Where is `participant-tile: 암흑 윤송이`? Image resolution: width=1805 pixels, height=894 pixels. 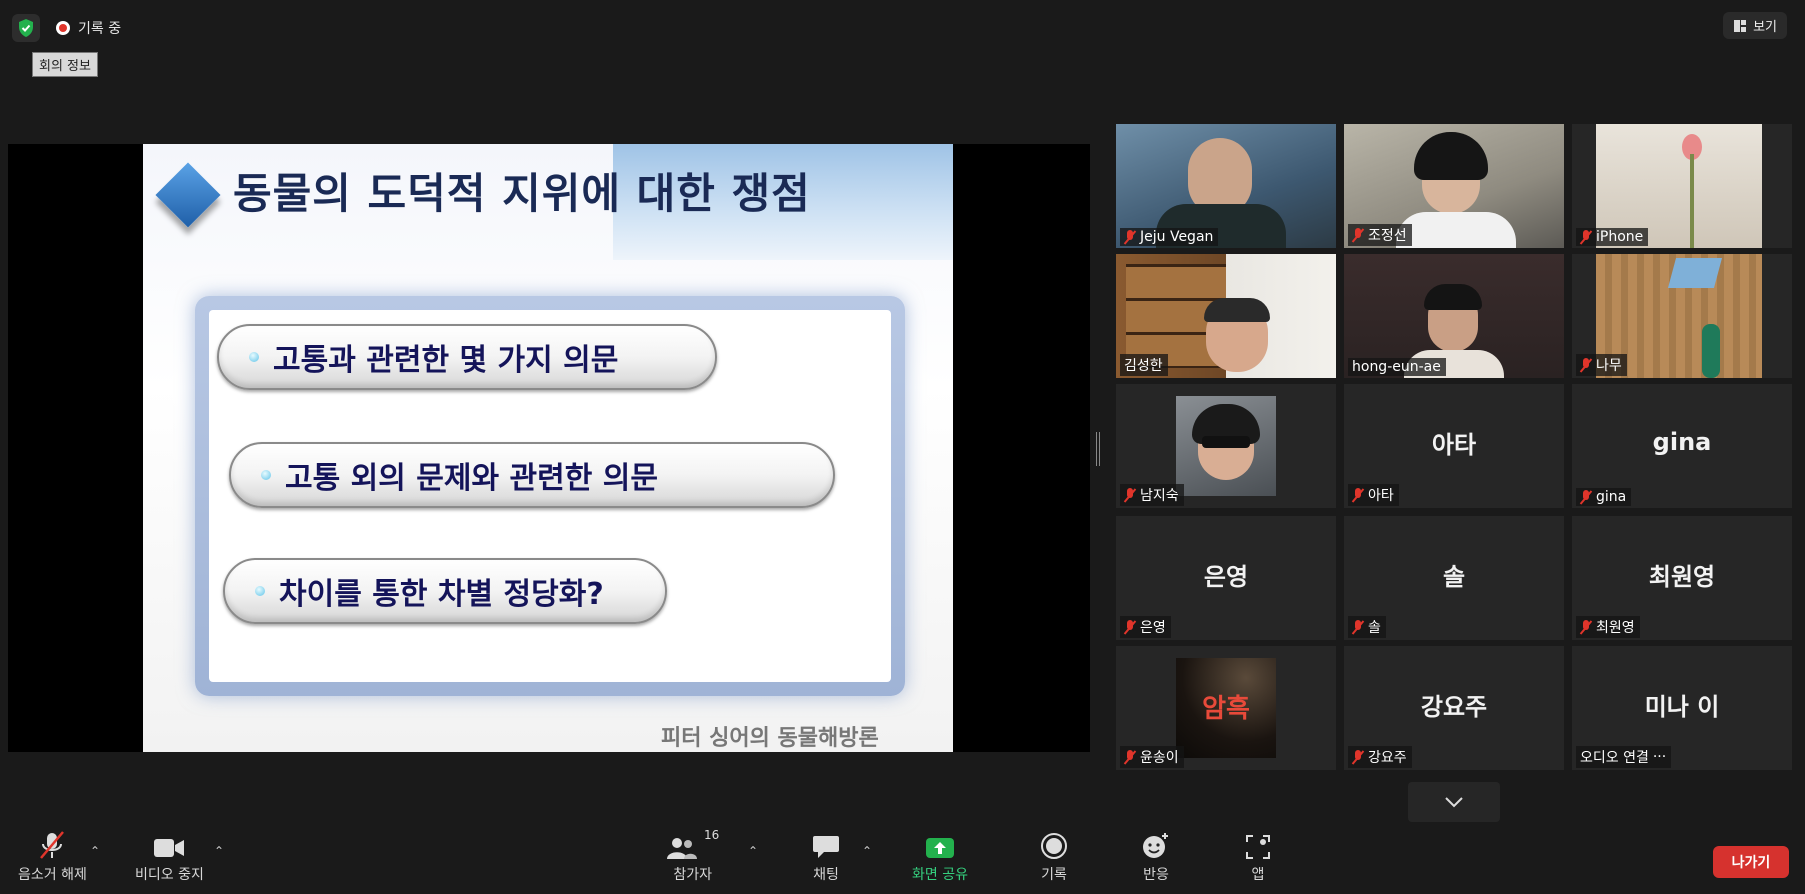
participant-tile: 암흑 윤송이 is located at coordinates (1226, 708).